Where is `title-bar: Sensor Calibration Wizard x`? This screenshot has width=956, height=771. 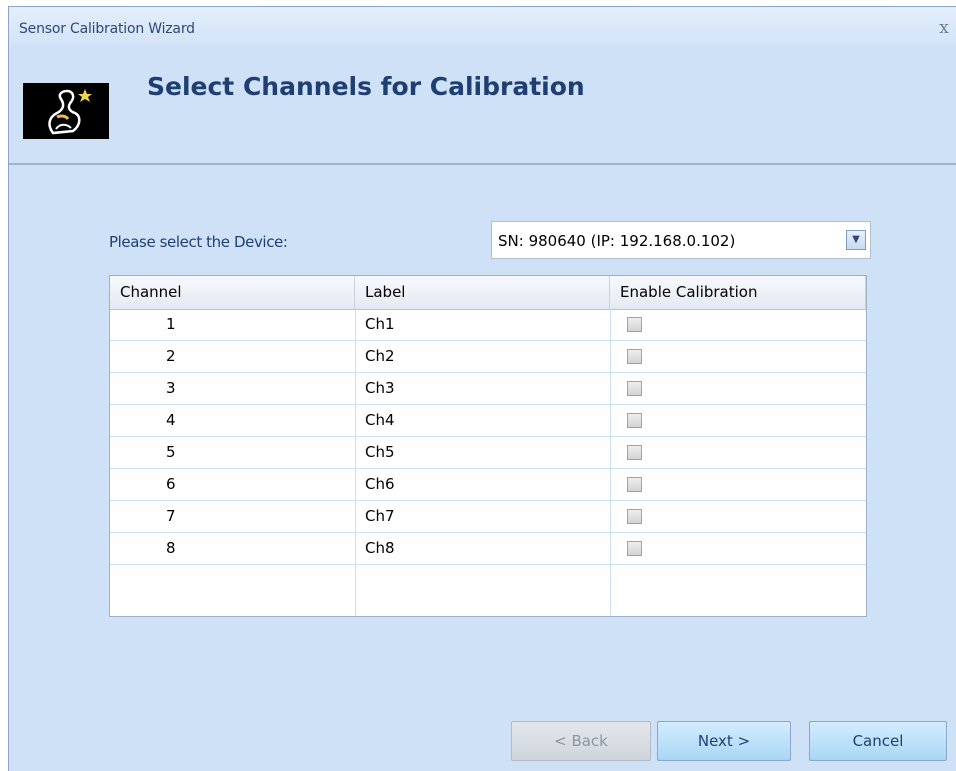 title-bar: Sensor Calibration Wizard x is located at coordinates (482, 26).